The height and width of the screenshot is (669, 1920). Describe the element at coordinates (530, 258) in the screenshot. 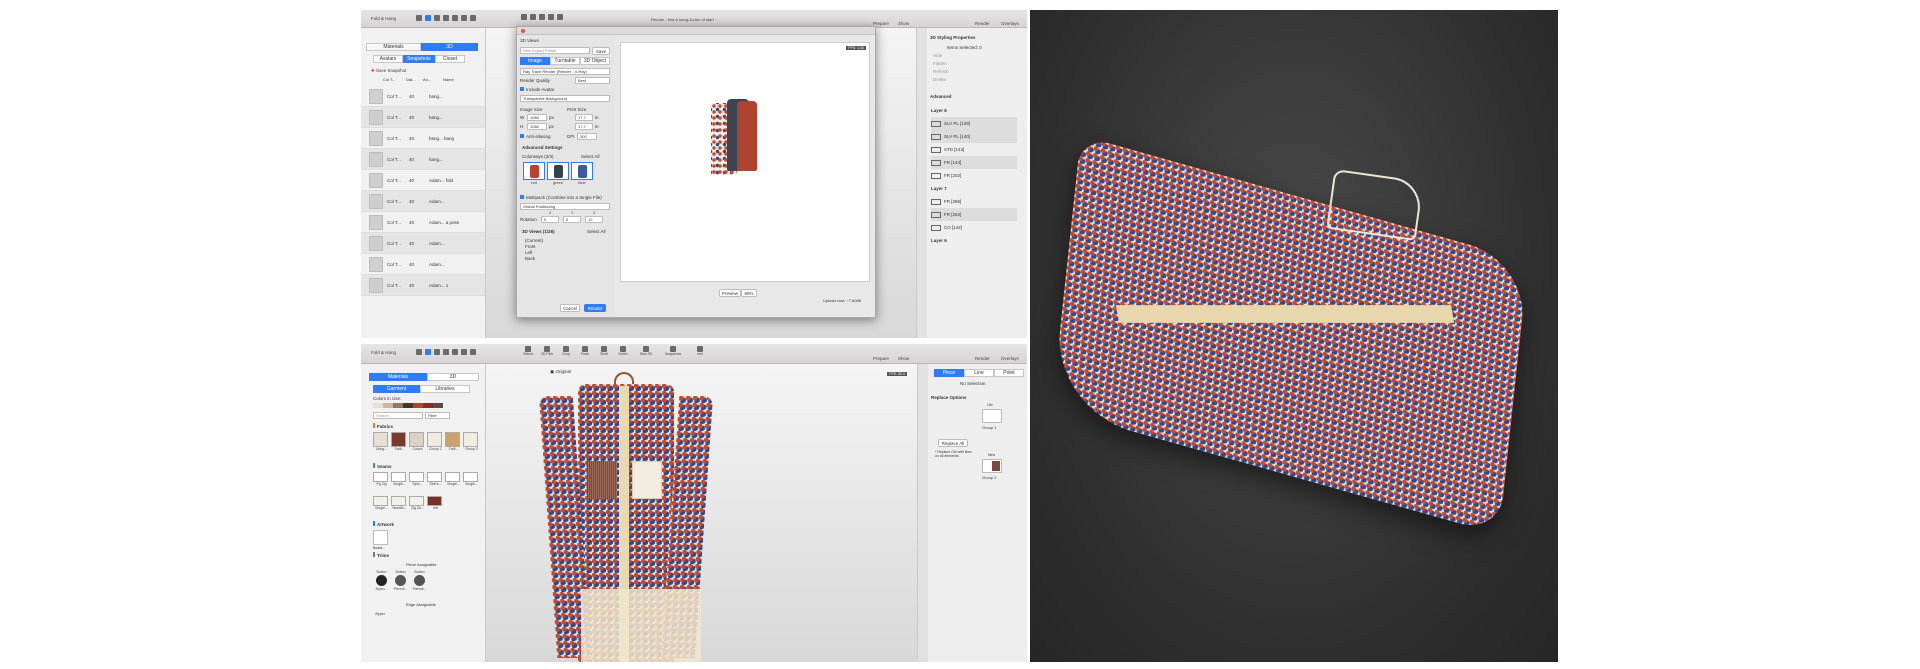

I see `view-back: Back` at that location.